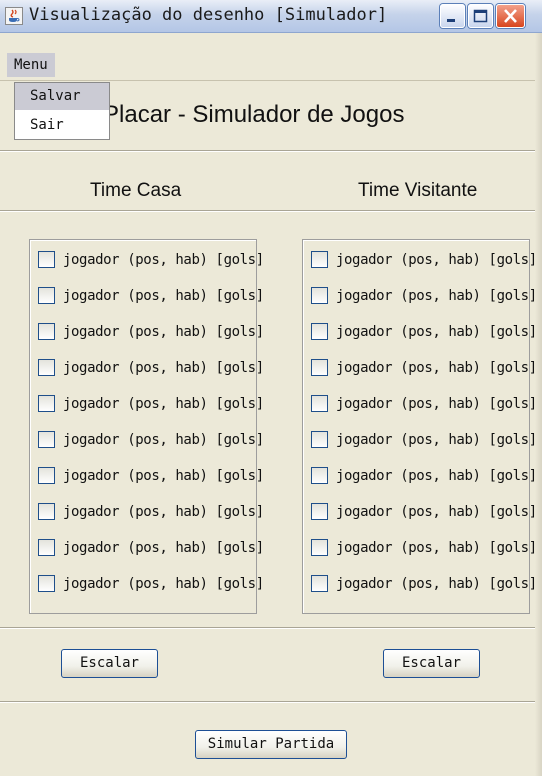 Image resolution: width=542 pixels, height=776 pixels. What do you see at coordinates (109, 663) in the screenshot?
I see `escalar-home-button: Escalar` at bounding box center [109, 663].